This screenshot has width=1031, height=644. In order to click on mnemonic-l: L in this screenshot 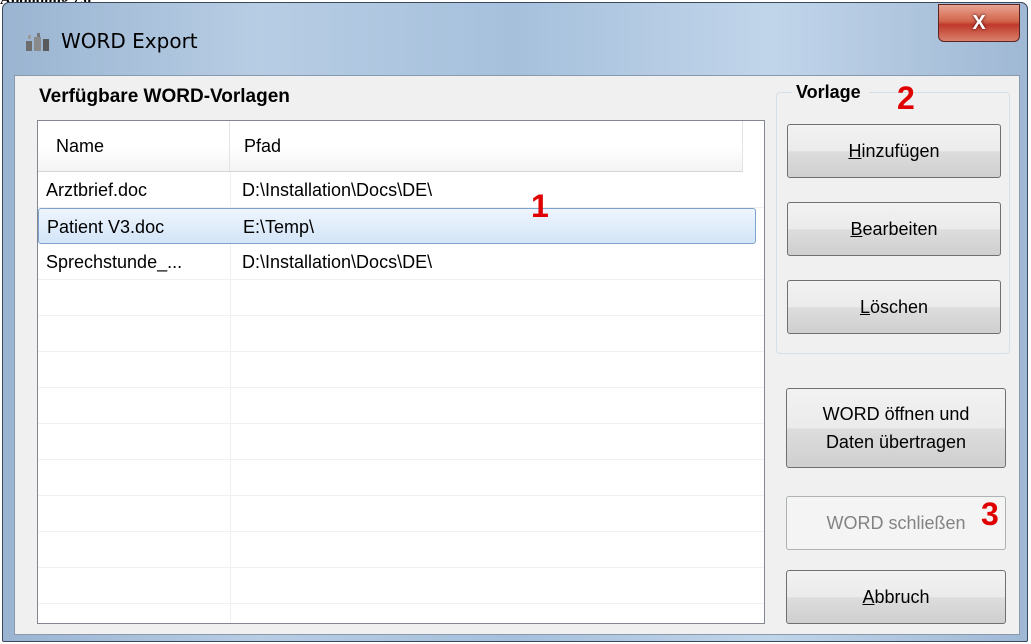, I will do `click(864, 307)`.